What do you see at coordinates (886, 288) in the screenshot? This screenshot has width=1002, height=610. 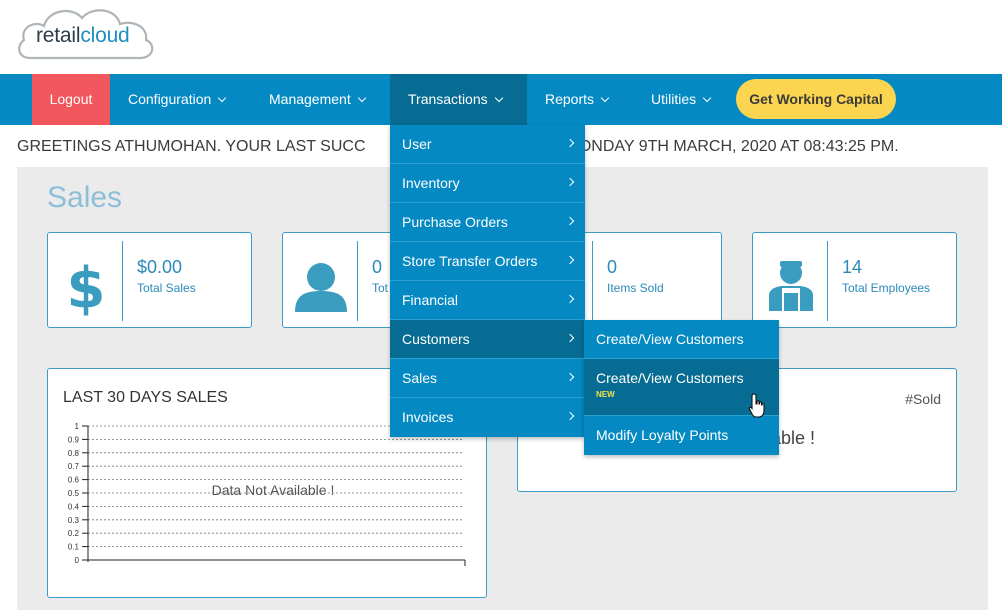 I see `stat-label: Total Employees` at bounding box center [886, 288].